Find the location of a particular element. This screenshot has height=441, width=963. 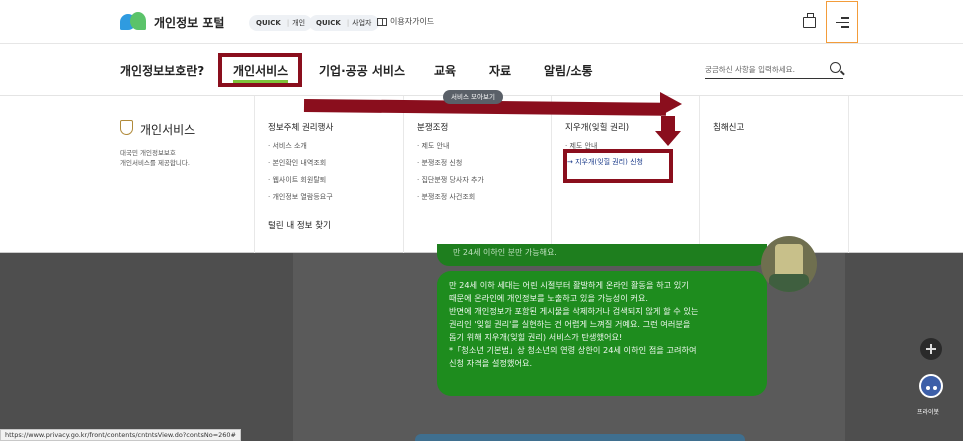

hamburger-icon is located at coordinates (842, 22).